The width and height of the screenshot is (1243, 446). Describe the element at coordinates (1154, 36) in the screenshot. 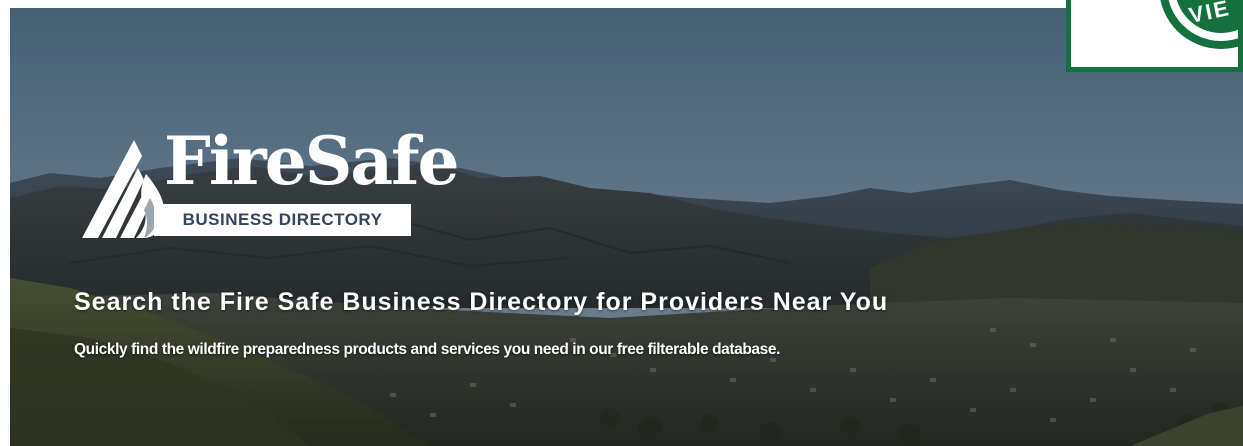

I see `corner-badge: VIE` at that location.